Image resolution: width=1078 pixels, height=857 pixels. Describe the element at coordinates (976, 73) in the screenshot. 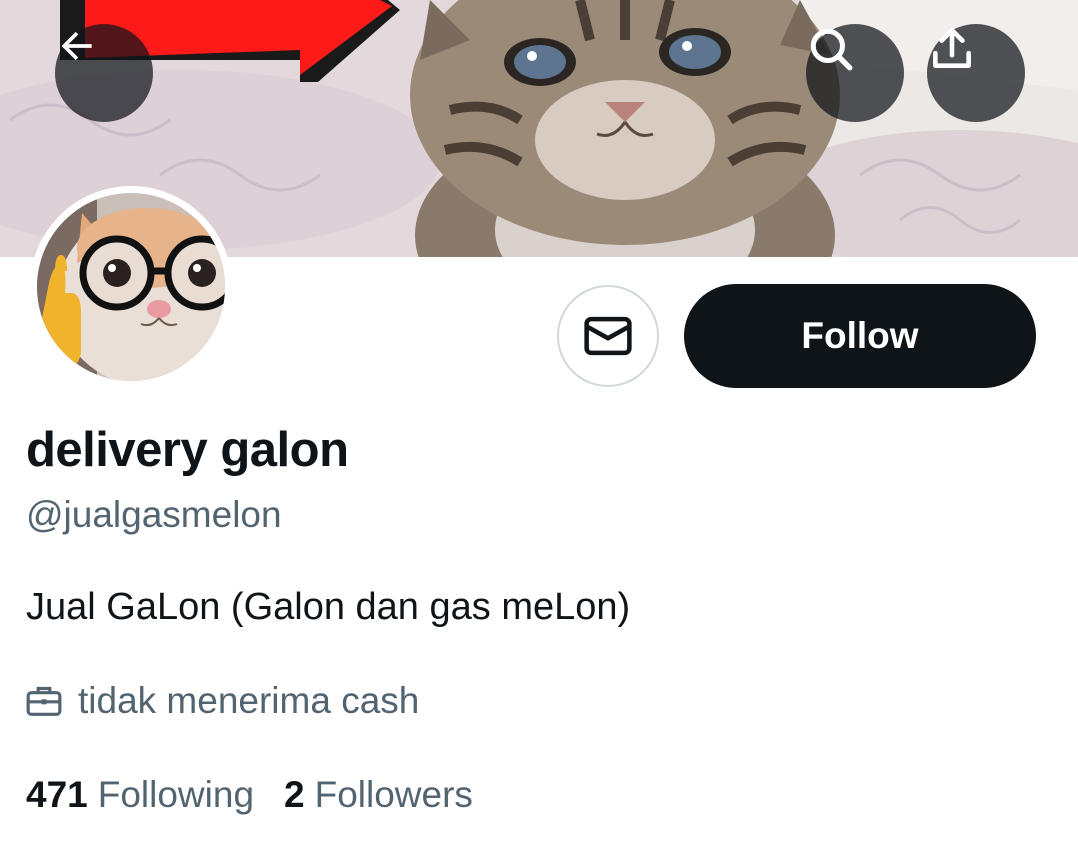

I see `share-button` at that location.